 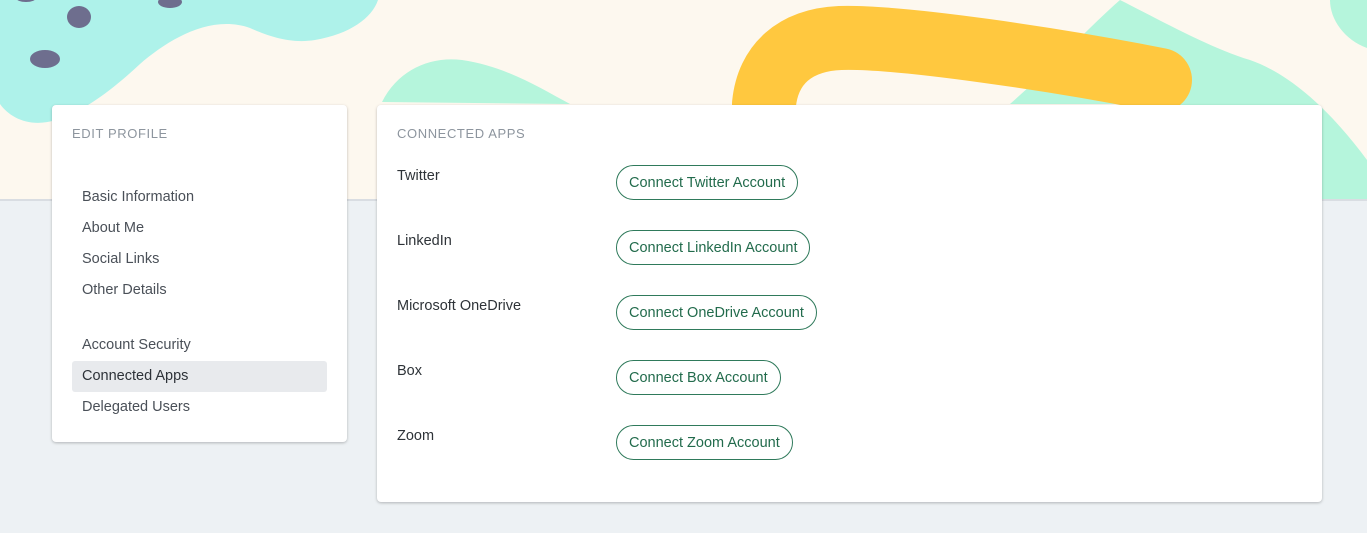 I want to click on nav-item-about-me: About Me, so click(x=199, y=228).